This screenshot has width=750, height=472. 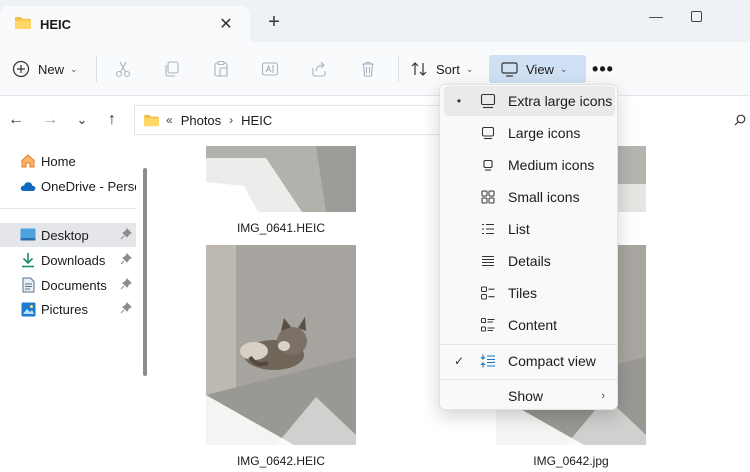 What do you see at coordinates (488, 197) in the screenshot?
I see `small-icons-icon` at bounding box center [488, 197].